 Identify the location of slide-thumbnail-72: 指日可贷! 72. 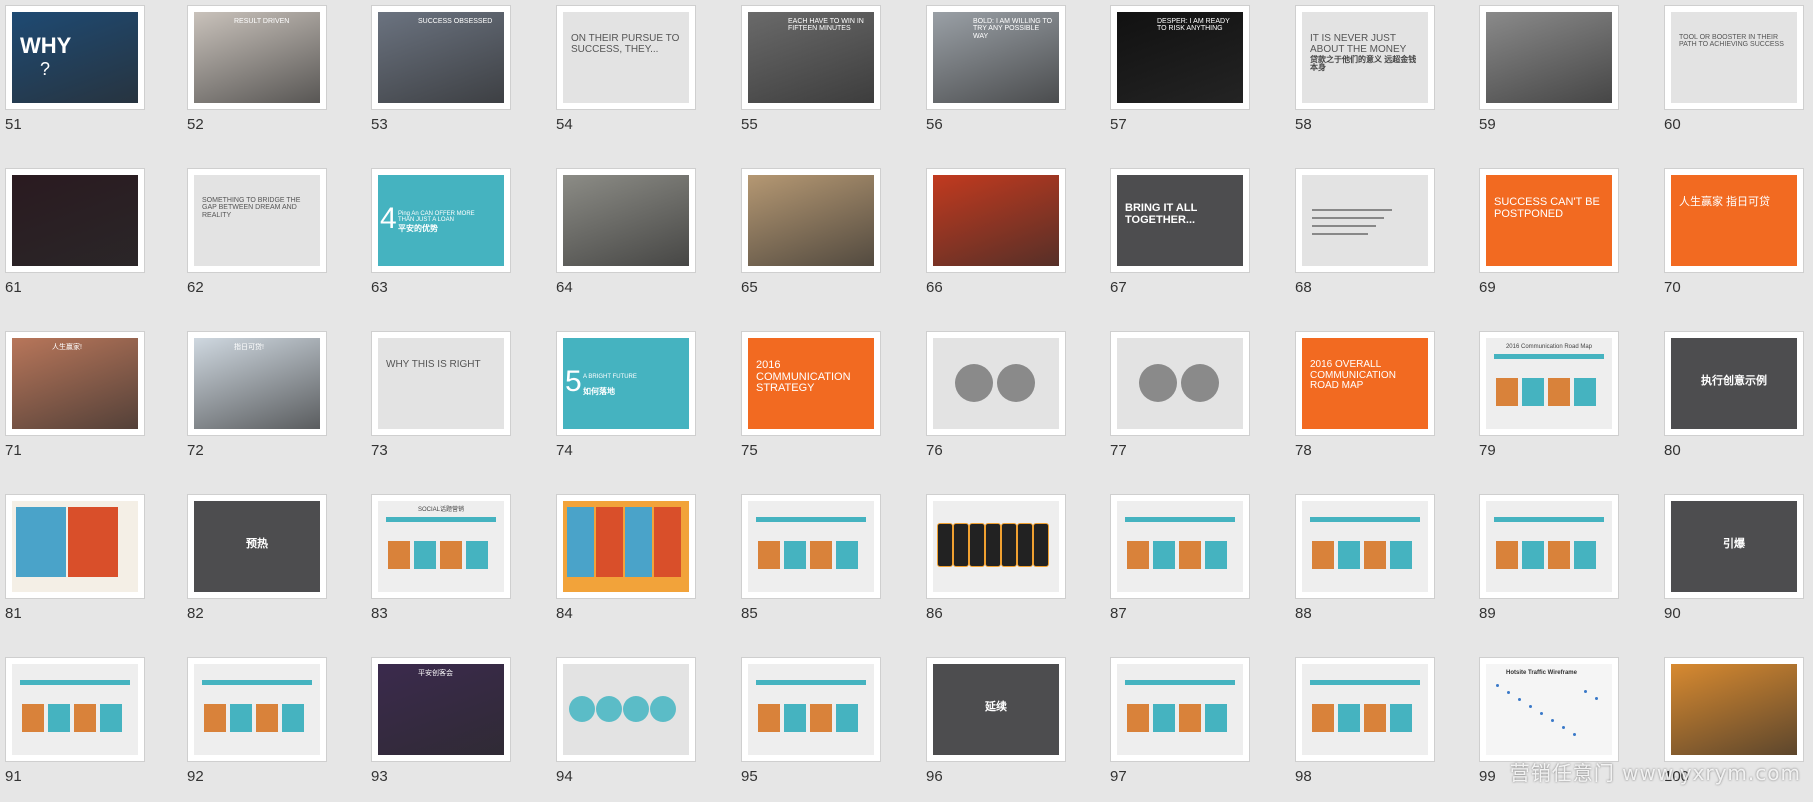
(257, 401).